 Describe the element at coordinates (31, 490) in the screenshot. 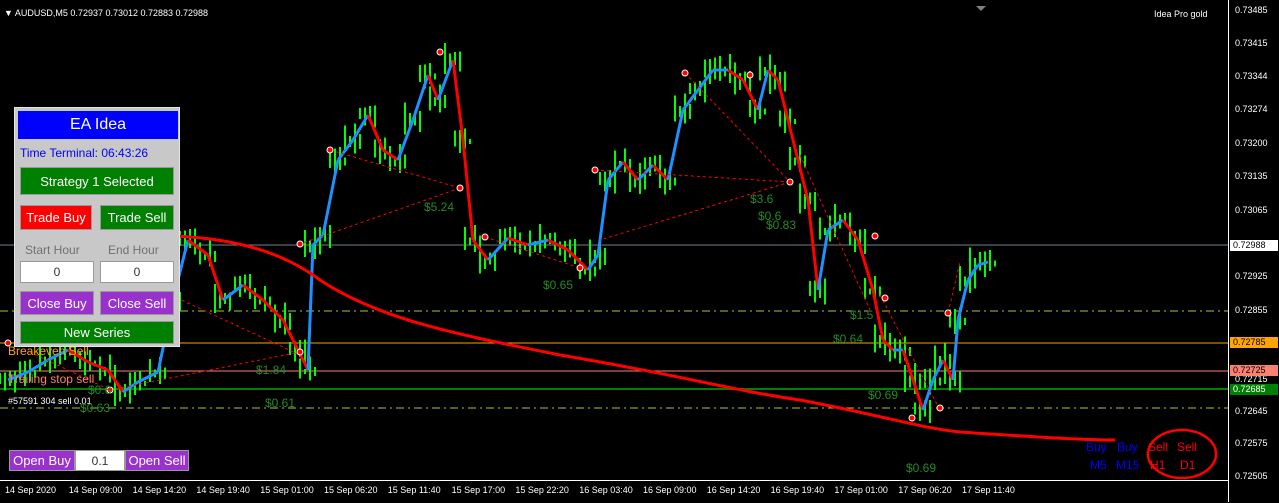

I see `time-tick-label: 14 Sep 2020` at that location.